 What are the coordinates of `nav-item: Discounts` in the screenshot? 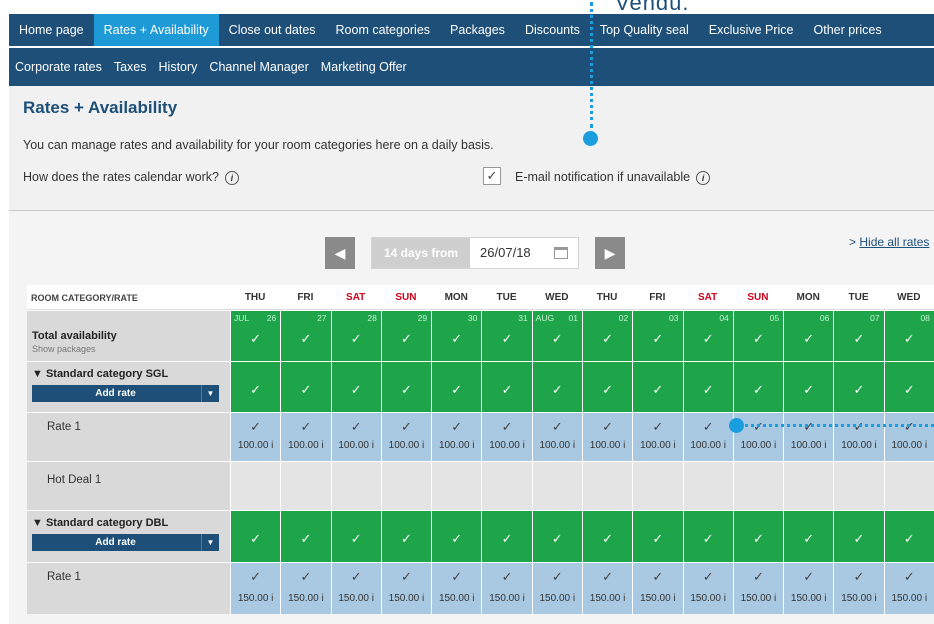 It's located at (552, 30).